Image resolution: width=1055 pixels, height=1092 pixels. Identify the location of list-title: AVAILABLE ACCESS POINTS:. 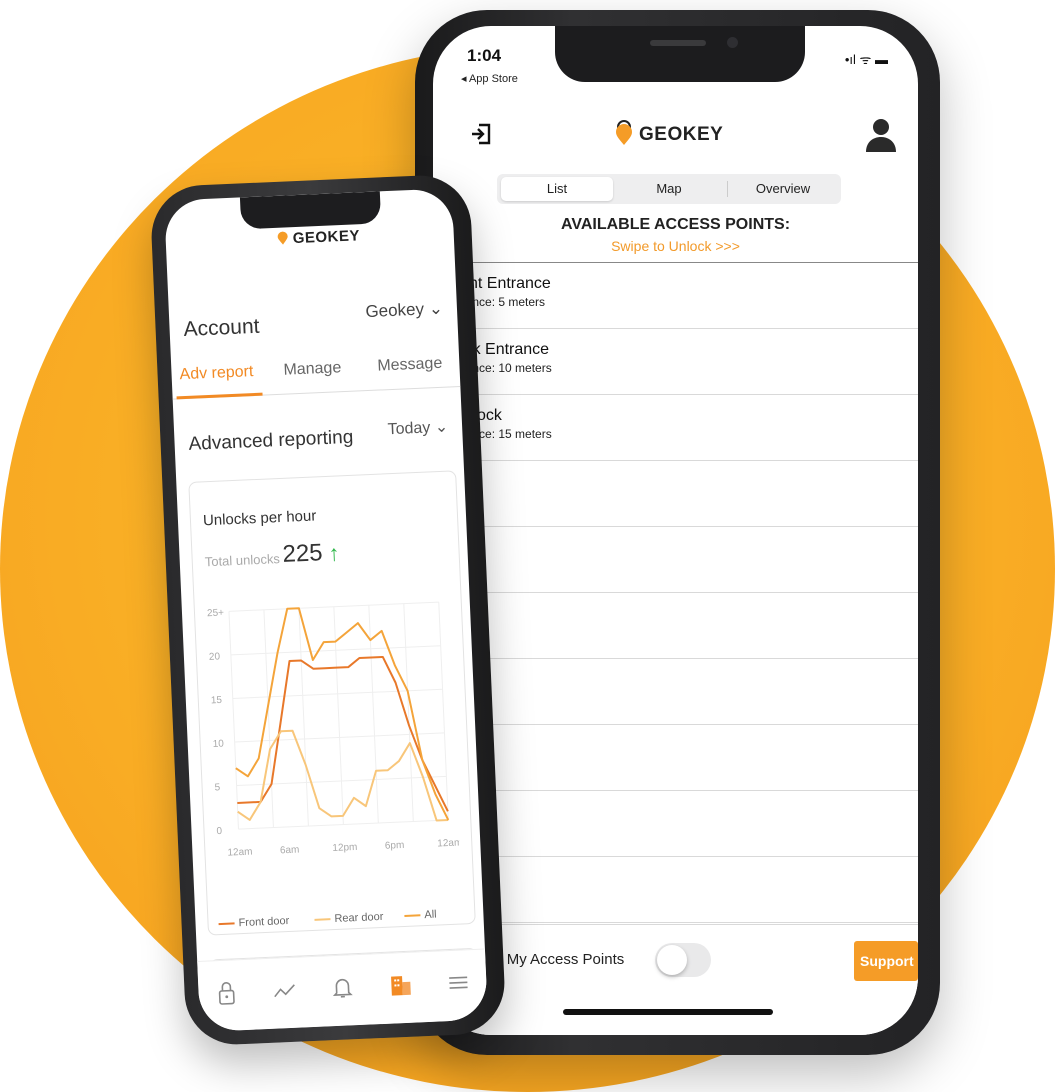
(675, 224).